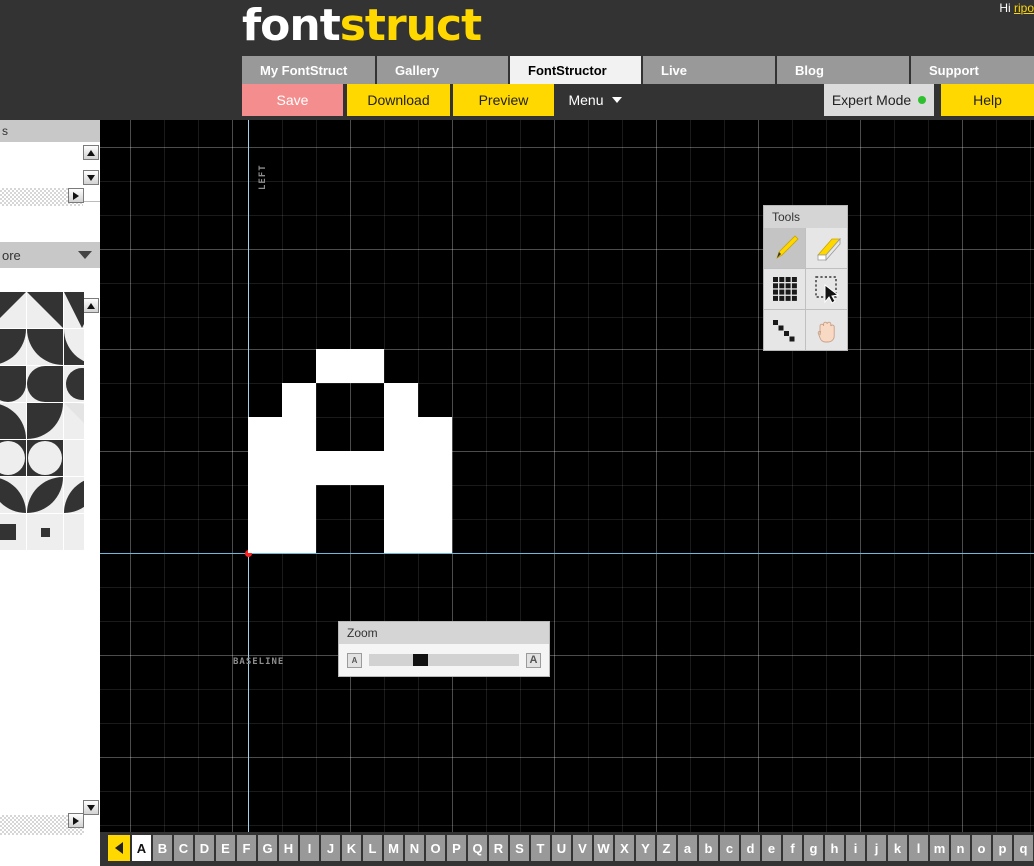 This screenshot has width=1034, height=866. What do you see at coordinates (50, 255) in the screenshot?
I see `brick-category-dropdown: ore` at bounding box center [50, 255].